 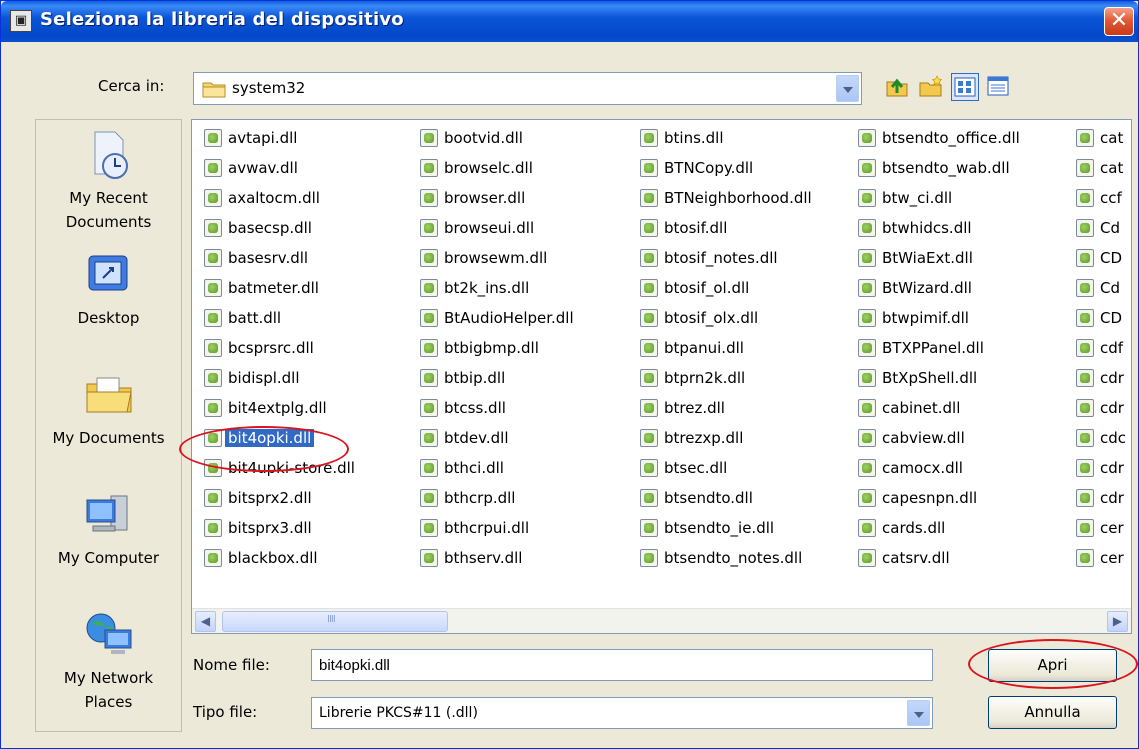 What do you see at coordinates (111, 155) in the screenshot?
I see `recent-documents-icon` at bounding box center [111, 155].